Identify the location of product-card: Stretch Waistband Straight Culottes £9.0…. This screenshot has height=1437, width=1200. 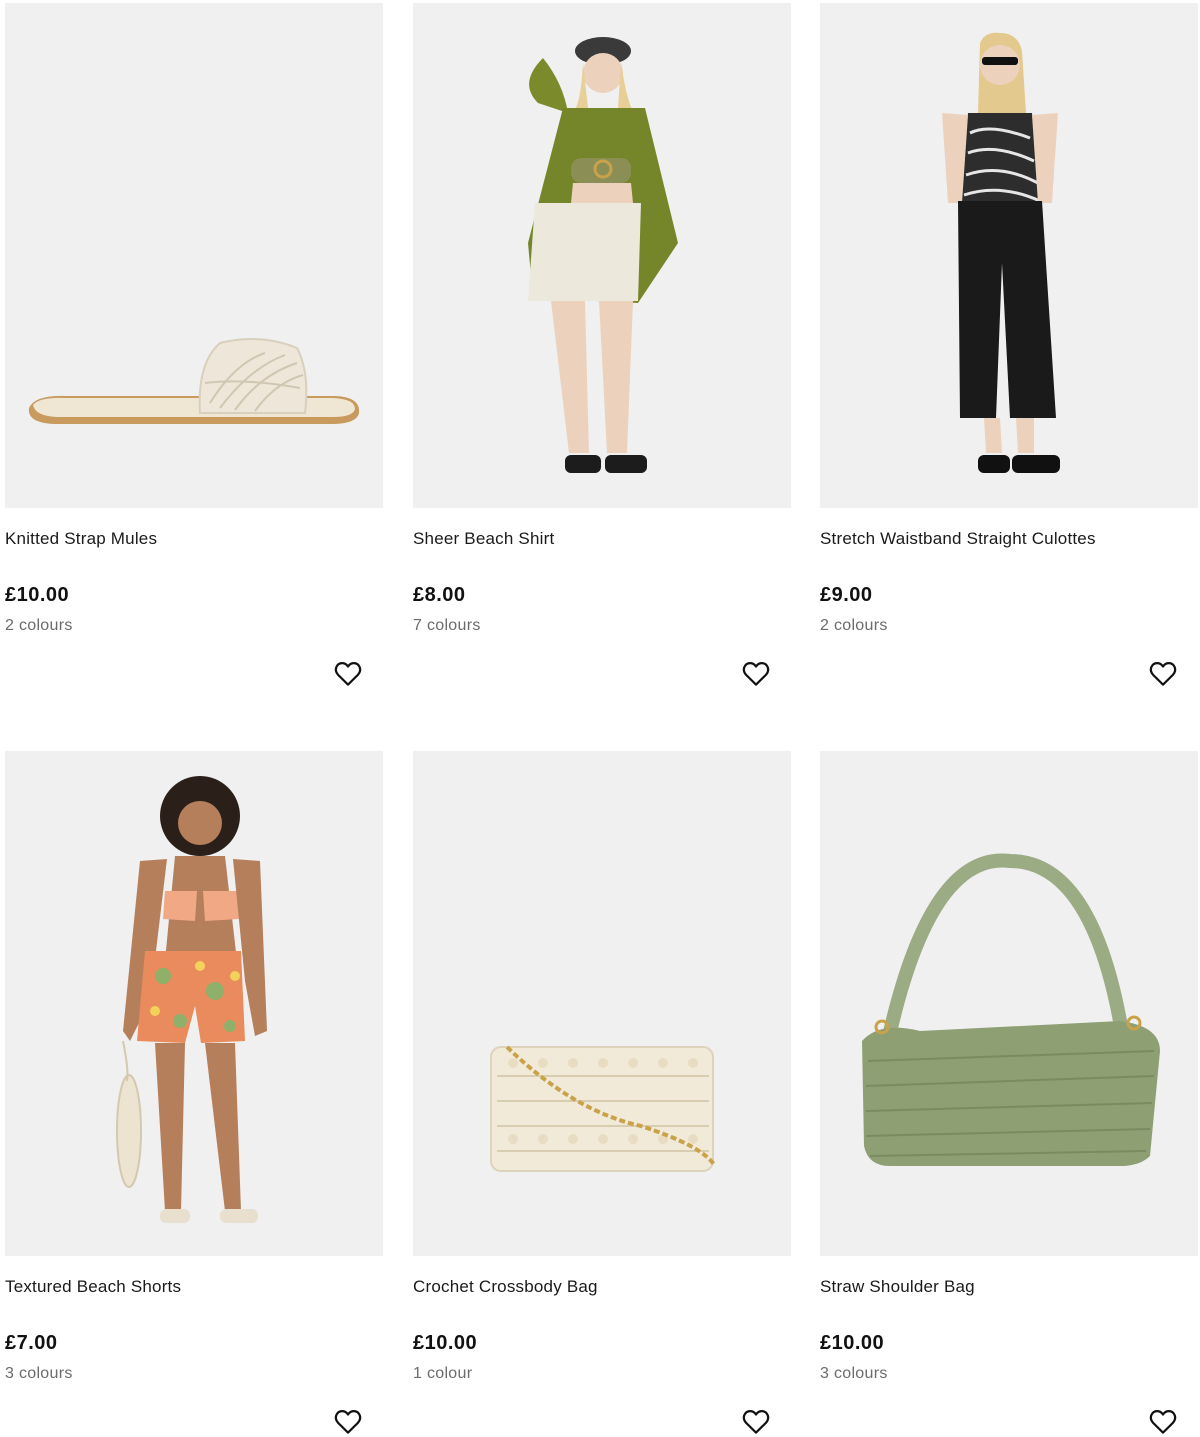
(1009, 344).